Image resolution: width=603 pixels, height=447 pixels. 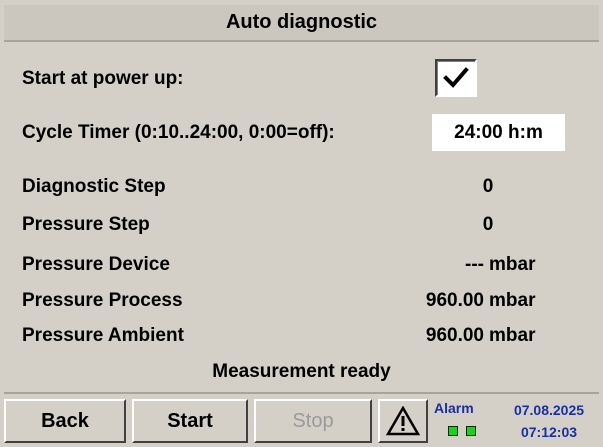 I want to click on pressure-process-value: 960.00, so click(x=454, y=300).